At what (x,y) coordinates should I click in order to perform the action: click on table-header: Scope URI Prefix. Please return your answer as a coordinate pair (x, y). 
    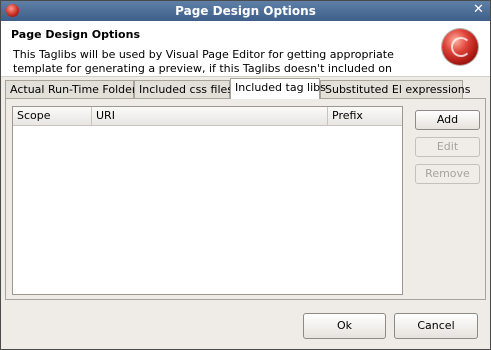
    Looking at the image, I should click on (207, 116).